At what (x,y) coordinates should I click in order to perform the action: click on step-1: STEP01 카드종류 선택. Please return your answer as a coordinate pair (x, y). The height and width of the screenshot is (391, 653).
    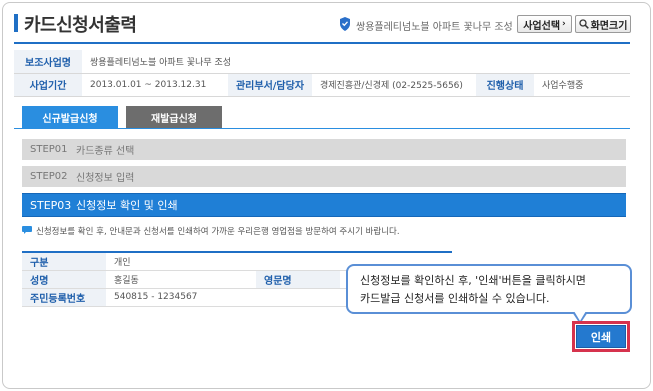
    Looking at the image, I should click on (324, 149).